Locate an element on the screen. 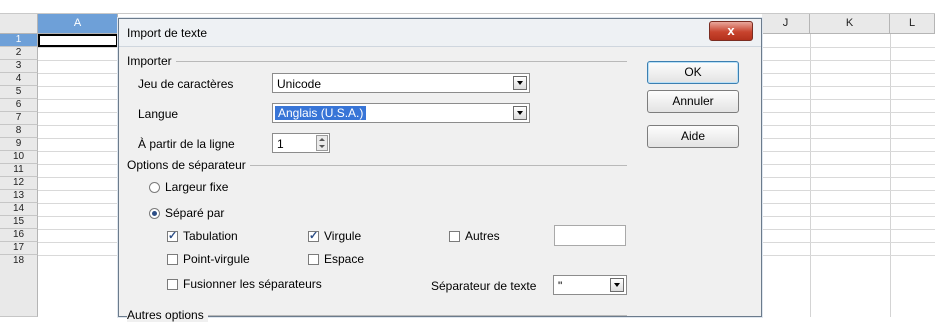 The height and width of the screenshot is (322, 935). cancel-button: Annuler is located at coordinates (693, 101).